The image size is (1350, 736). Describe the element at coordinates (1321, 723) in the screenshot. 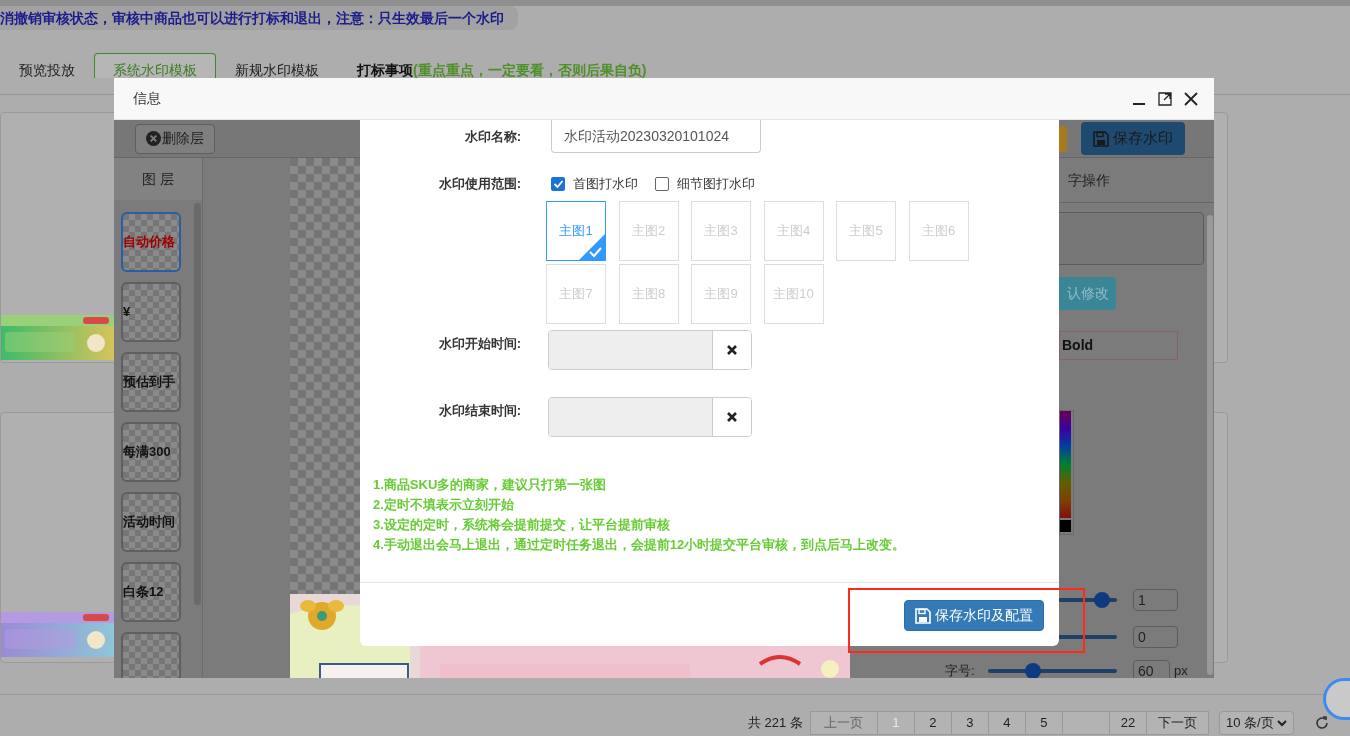

I see `refresh-icon` at that location.